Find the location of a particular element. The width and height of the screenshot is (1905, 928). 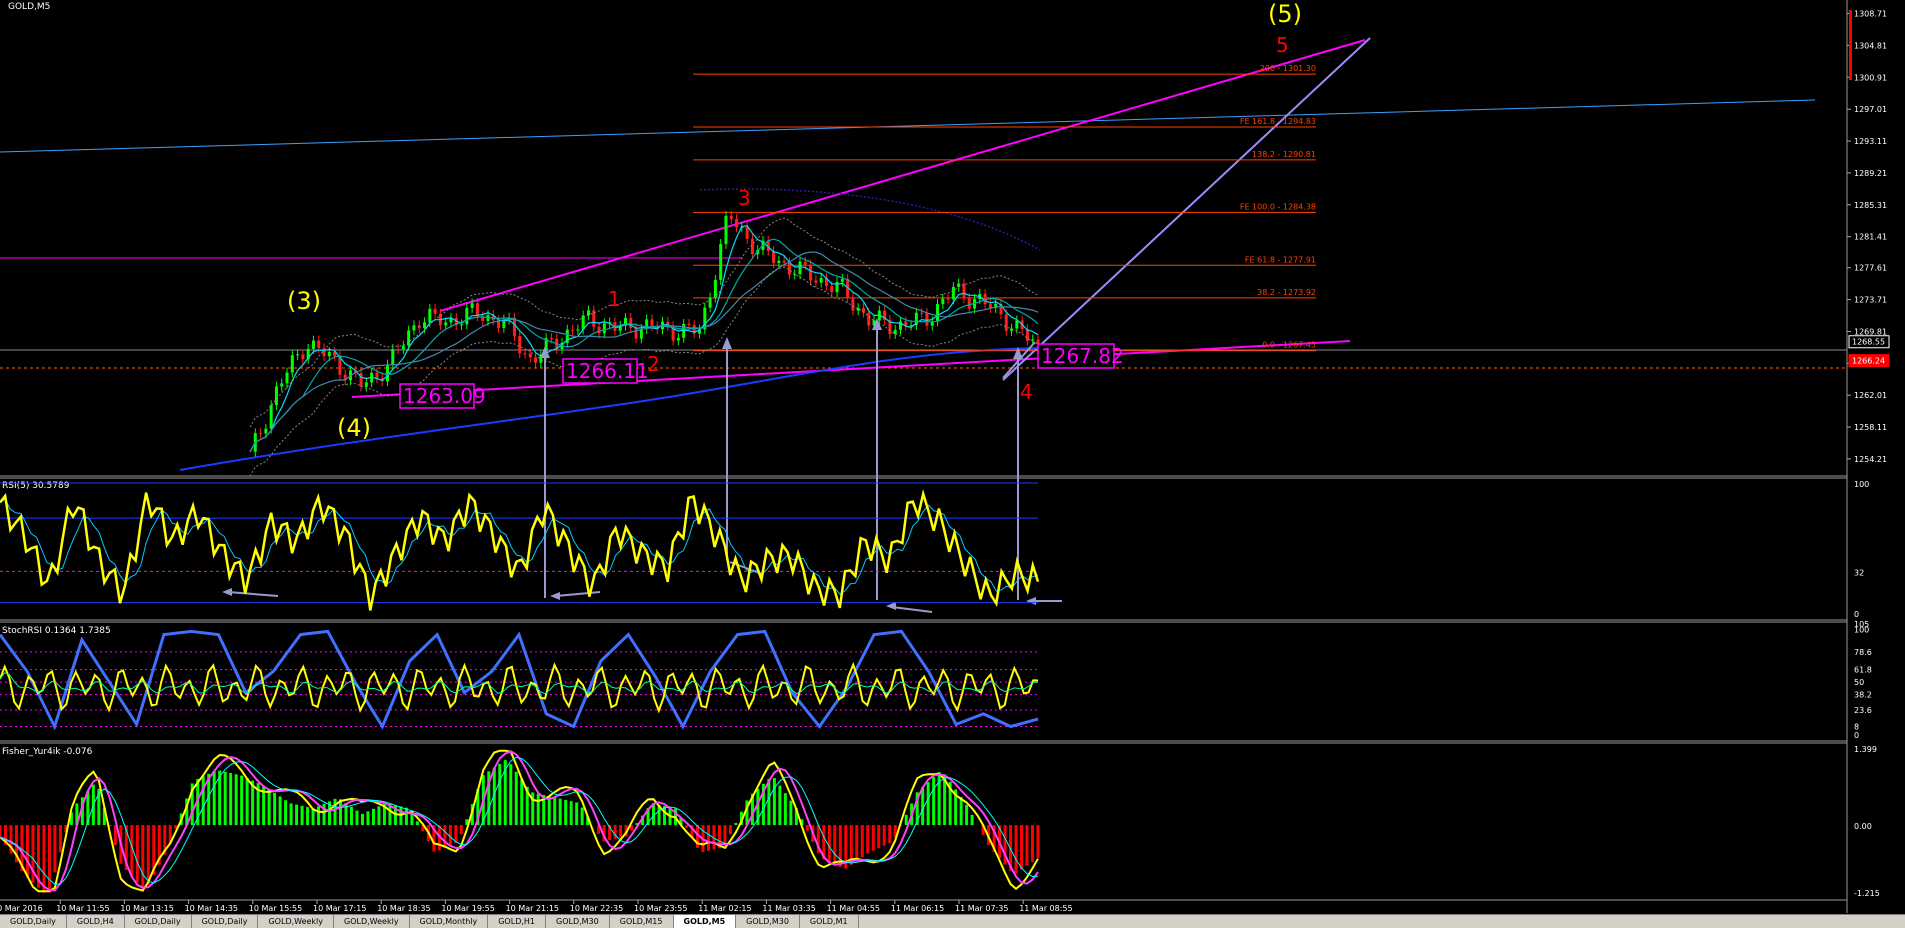

chart-tab: GOLD,M1 is located at coordinates (829, 921).